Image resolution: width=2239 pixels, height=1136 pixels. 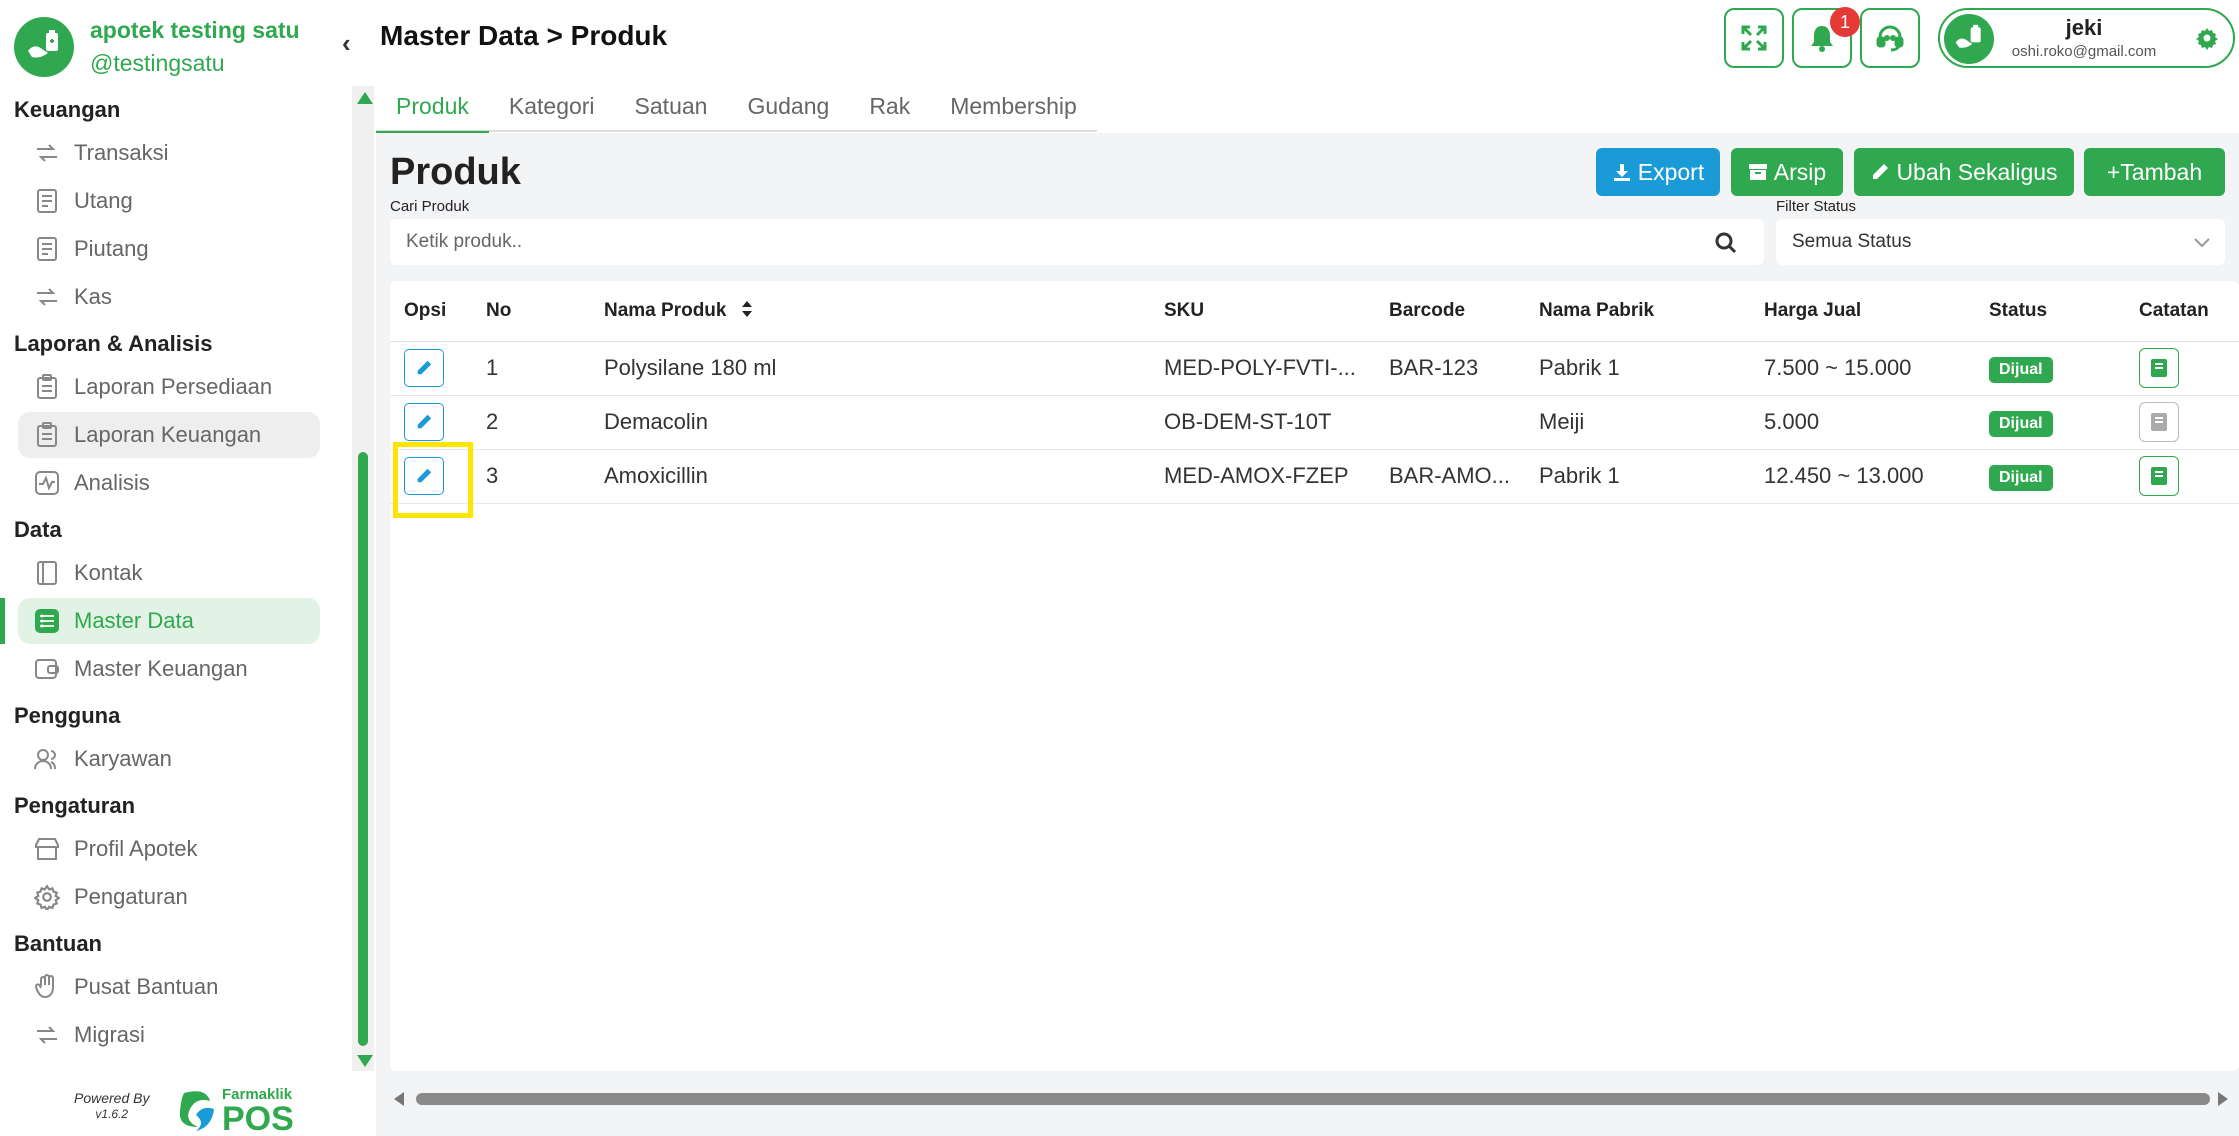 What do you see at coordinates (540, 311) in the screenshot?
I see `col-no: No` at bounding box center [540, 311].